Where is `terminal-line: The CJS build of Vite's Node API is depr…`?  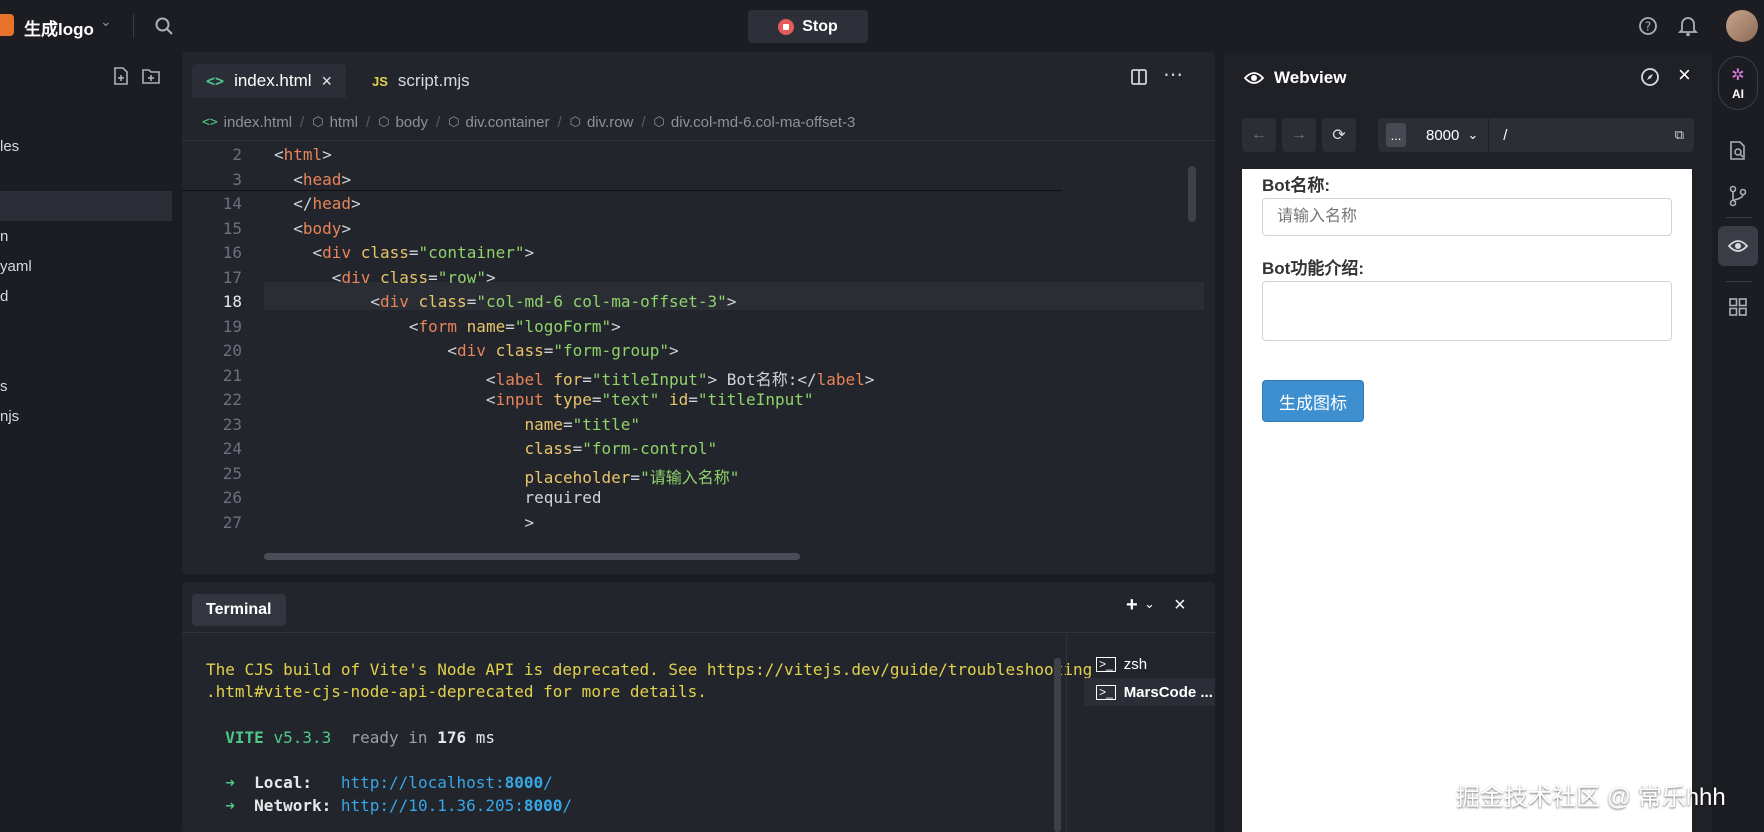 terminal-line: The CJS build of Vite's Node API is depr… is located at coordinates (649, 669).